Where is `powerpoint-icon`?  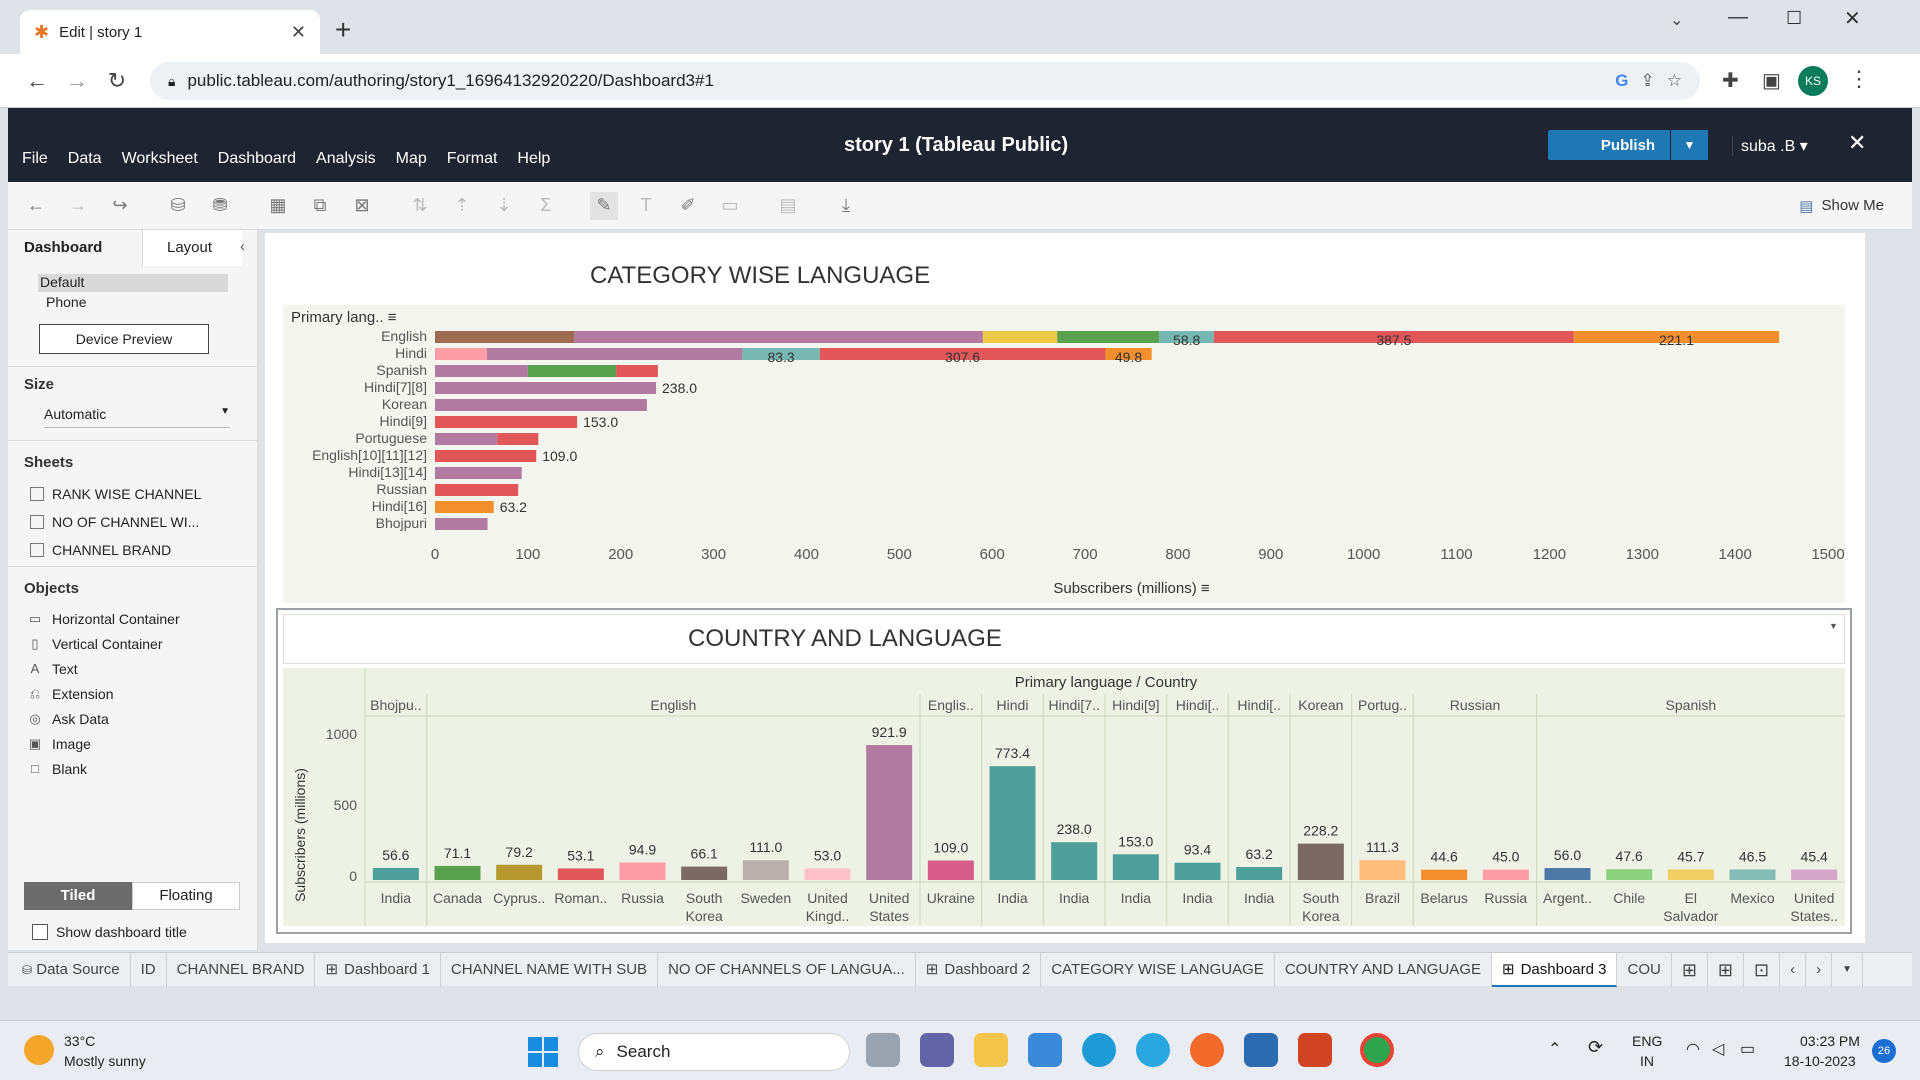 powerpoint-icon is located at coordinates (1315, 1050).